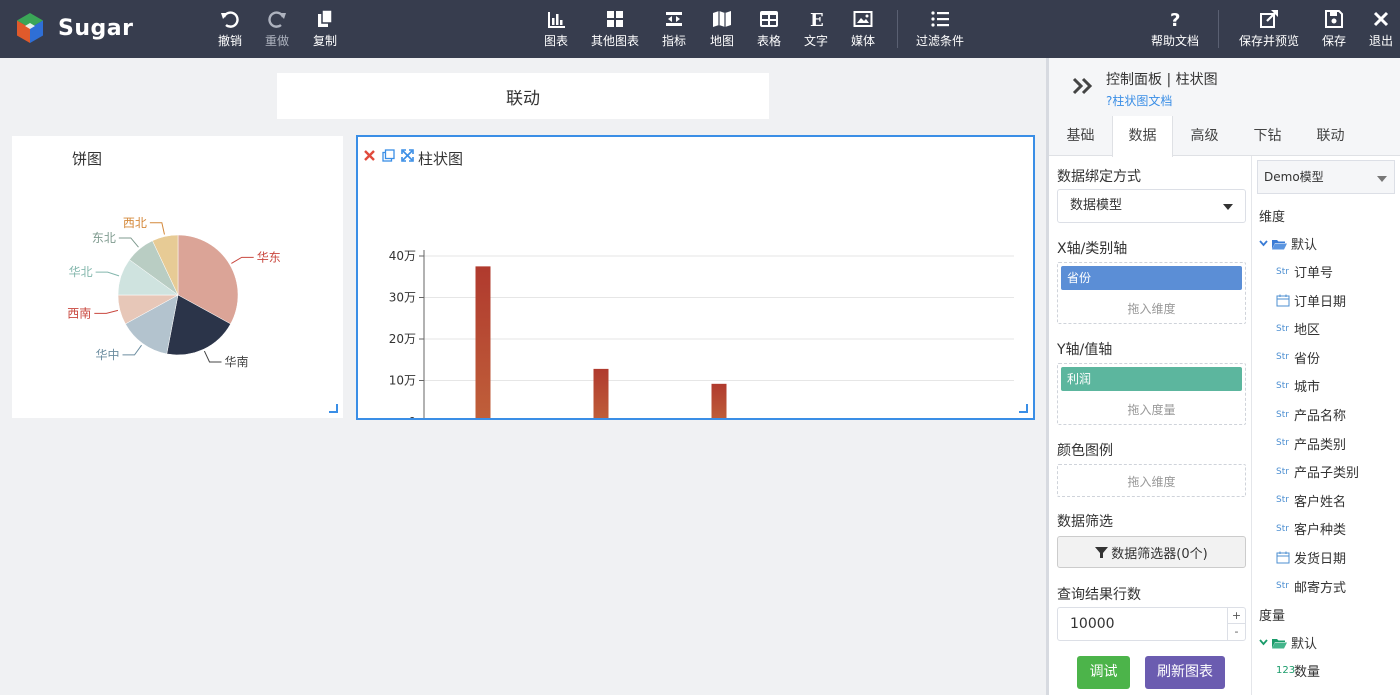  What do you see at coordinates (674, 30) in the screenshot?
I see `metric-button: 指标` at bounding box center [674, 30].